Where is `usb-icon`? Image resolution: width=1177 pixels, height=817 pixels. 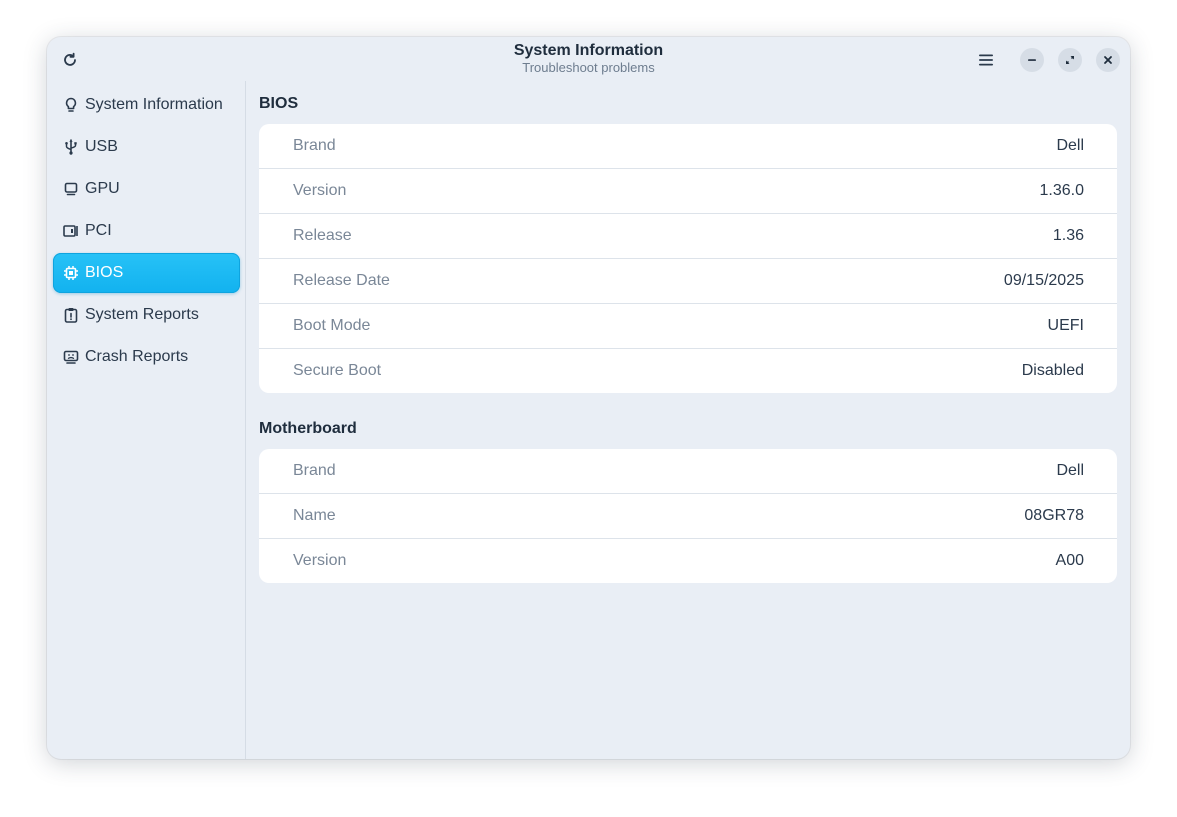 usb-icon is located at coordinates (71, 147).